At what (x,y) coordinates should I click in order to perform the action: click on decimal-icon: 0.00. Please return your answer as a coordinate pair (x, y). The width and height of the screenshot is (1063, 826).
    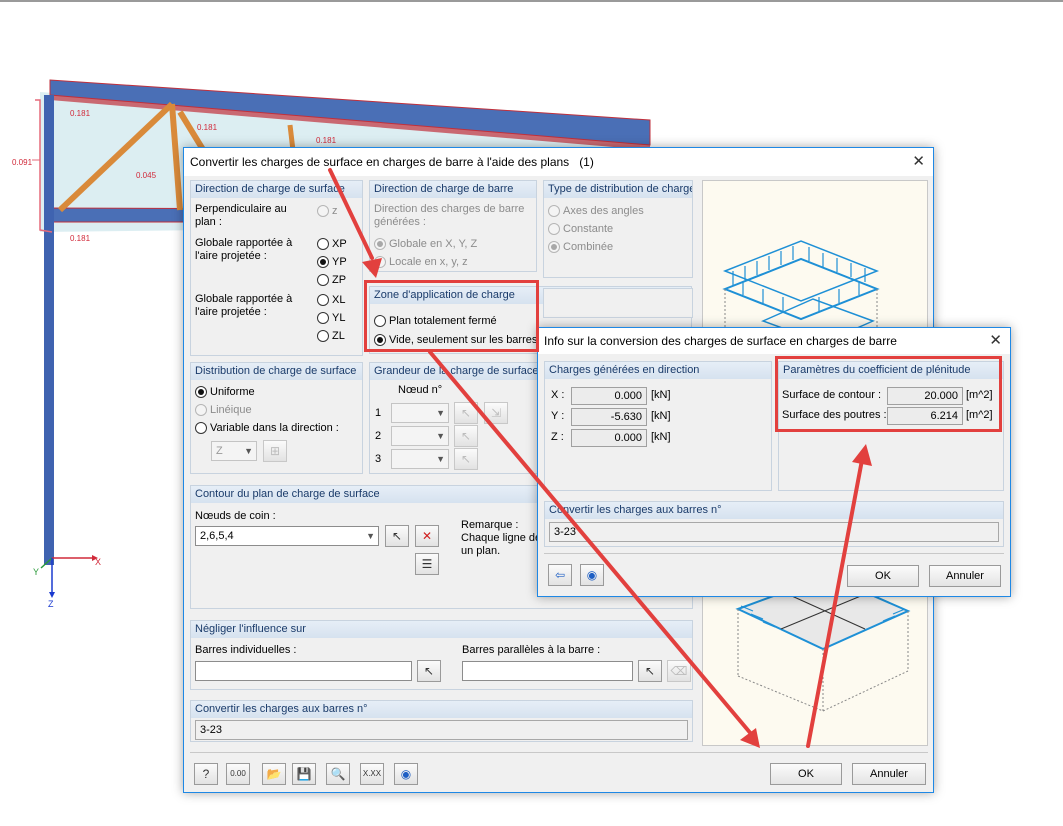
    Looking at the image, I should click on (238, 774).